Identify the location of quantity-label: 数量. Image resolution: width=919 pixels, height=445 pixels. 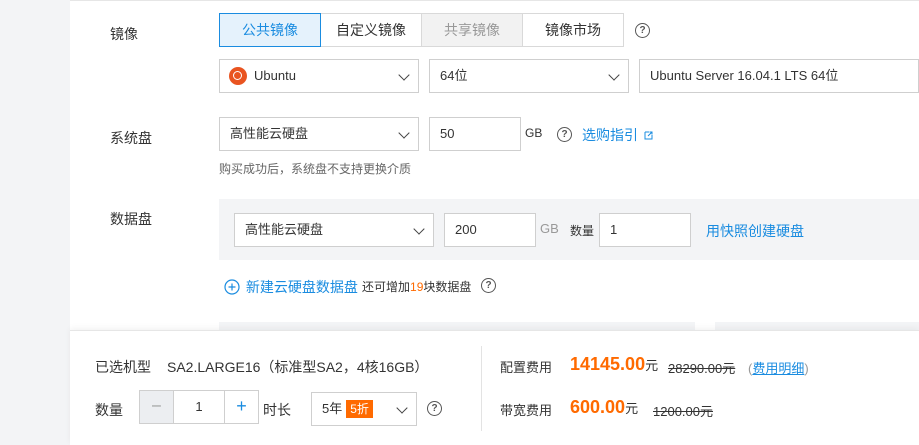
(109, 410).